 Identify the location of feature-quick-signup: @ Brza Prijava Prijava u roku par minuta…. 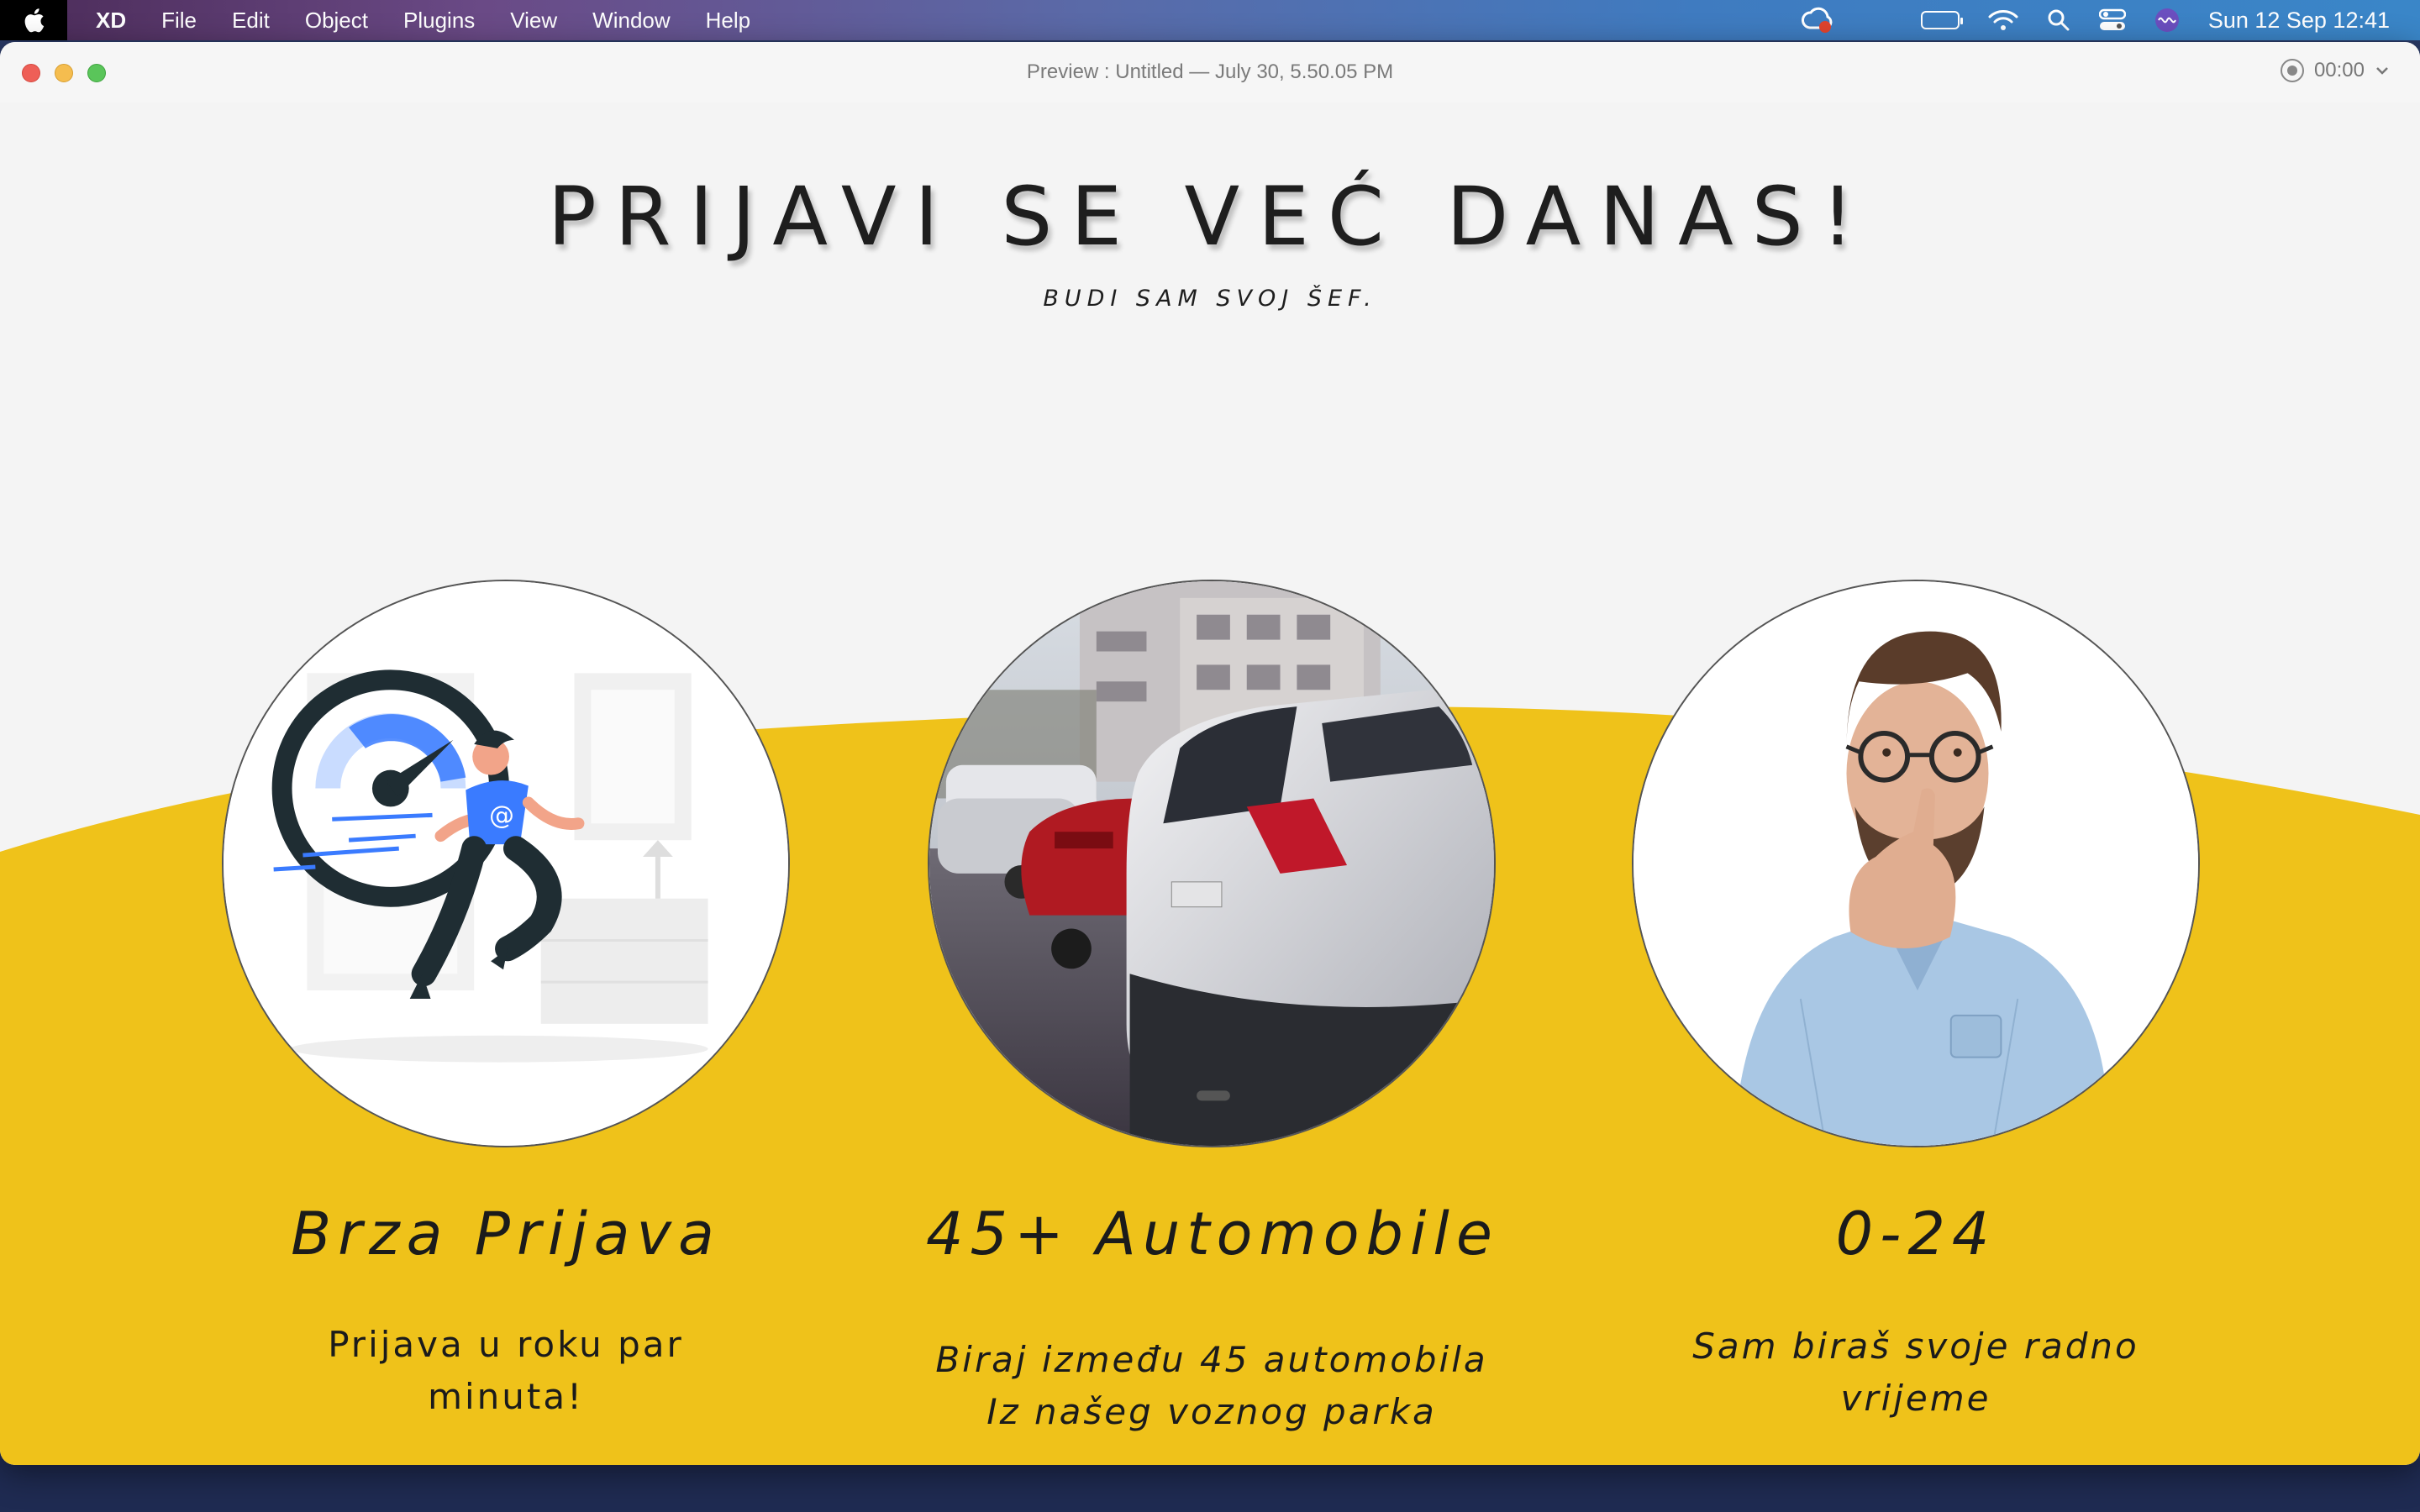
(506, 1001).